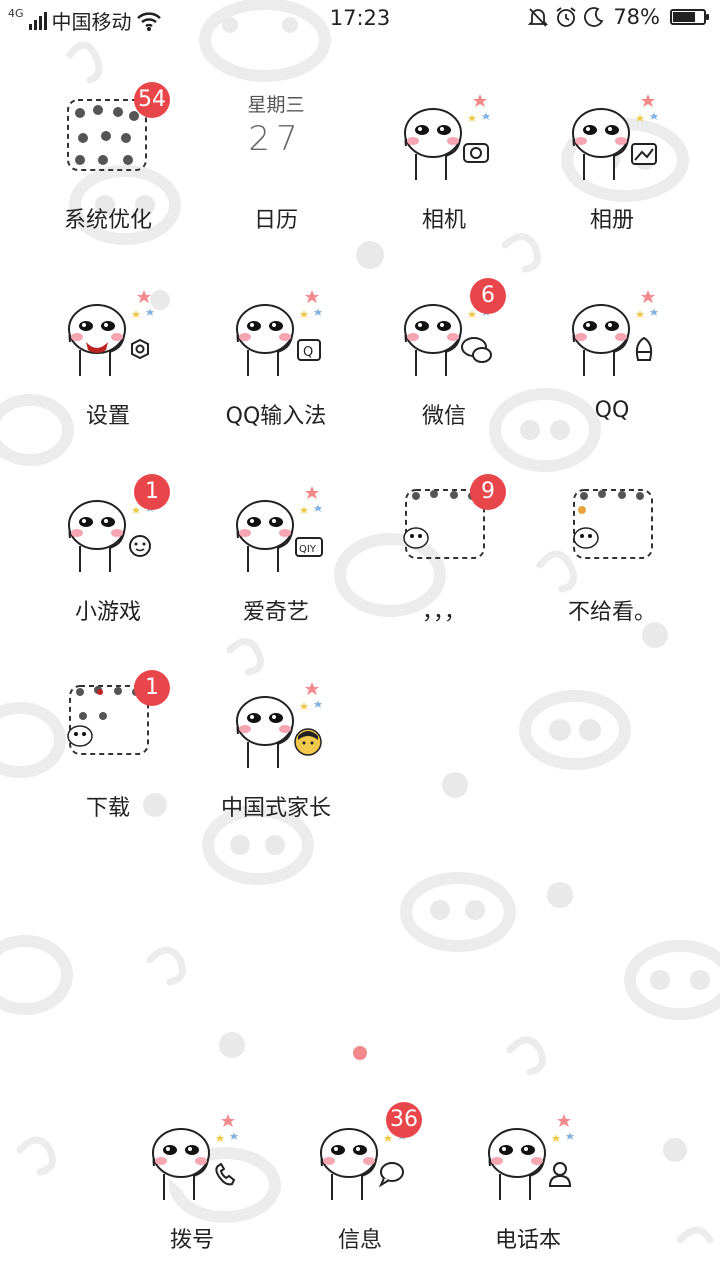  Describe the element at coordinates (447, 137) in the screenshot. I see `camera-icon` at that location.